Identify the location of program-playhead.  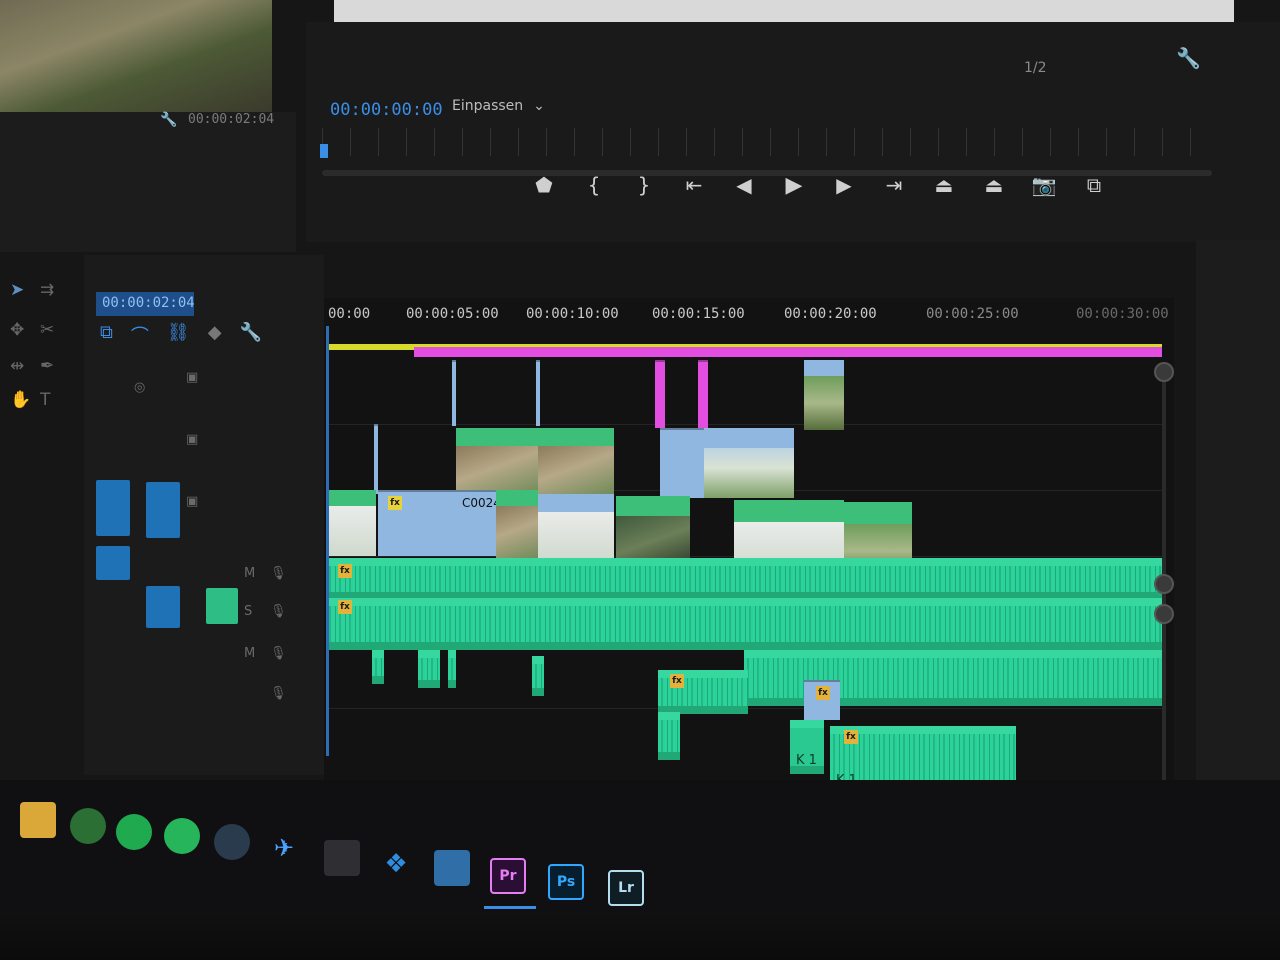
(324, 151).